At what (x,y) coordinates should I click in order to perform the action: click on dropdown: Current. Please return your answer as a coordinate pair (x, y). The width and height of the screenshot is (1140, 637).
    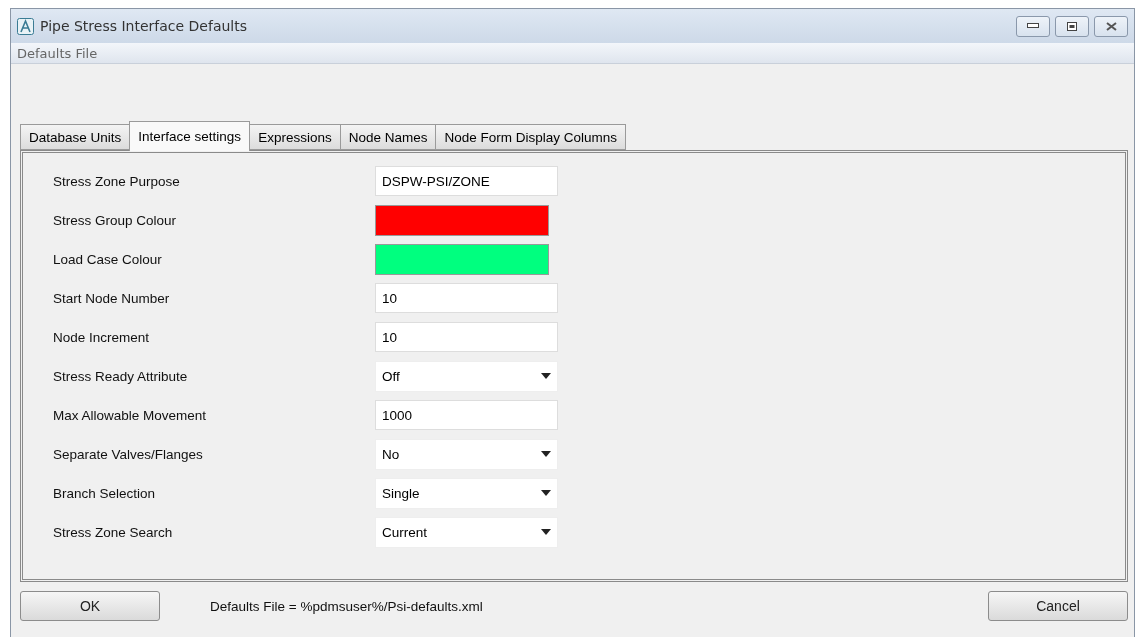
    Looking at the image, I should click on (466, 532).